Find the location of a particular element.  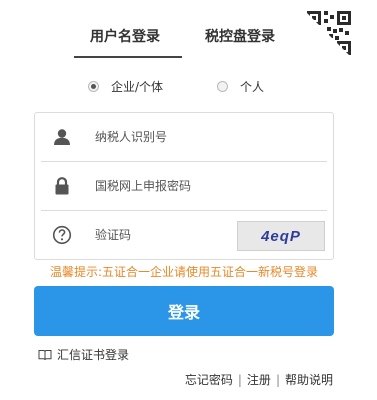

tab-tax-control-login: 税控盘登录 is located at coordinates (240, 36).